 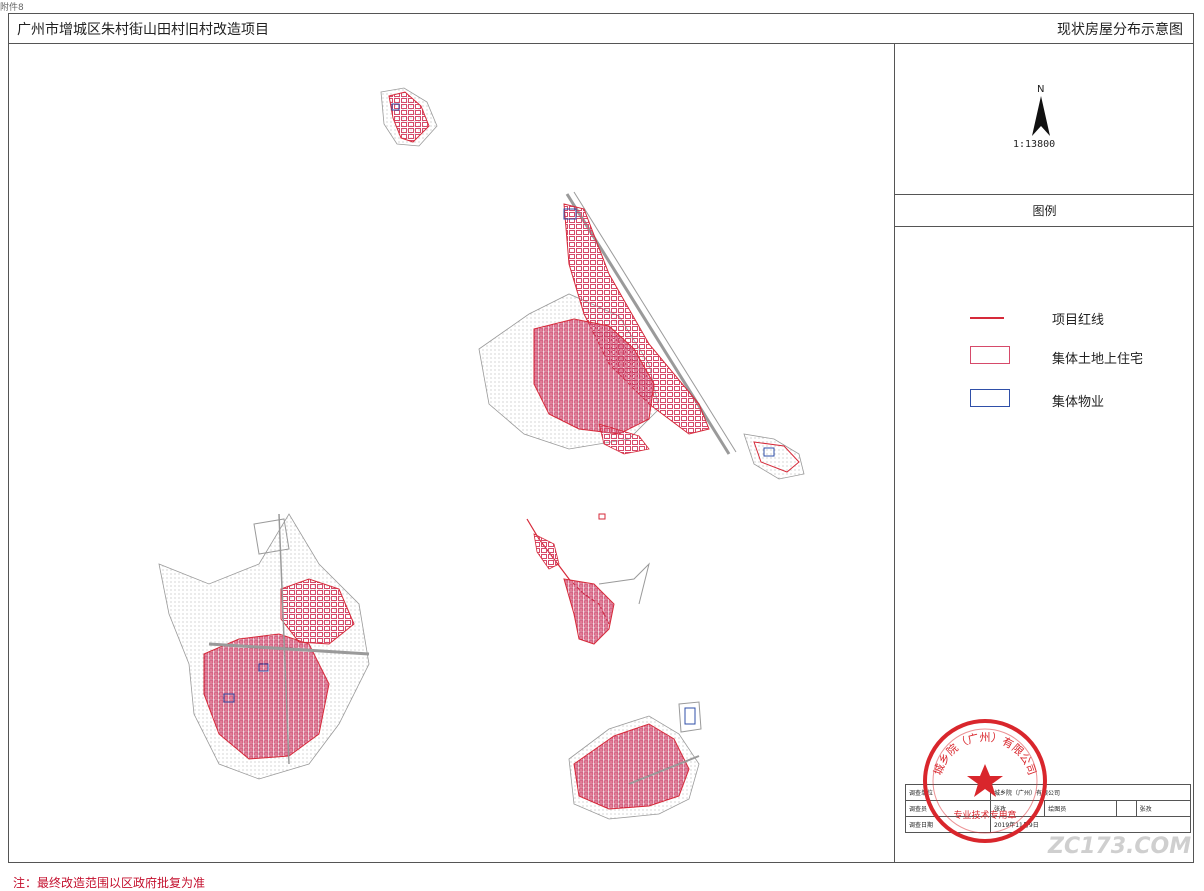 What do you see at coordinates (12, 8) in the screenshot?
I see `attachment-mark: 附件8` at bounding box center [12, 8].